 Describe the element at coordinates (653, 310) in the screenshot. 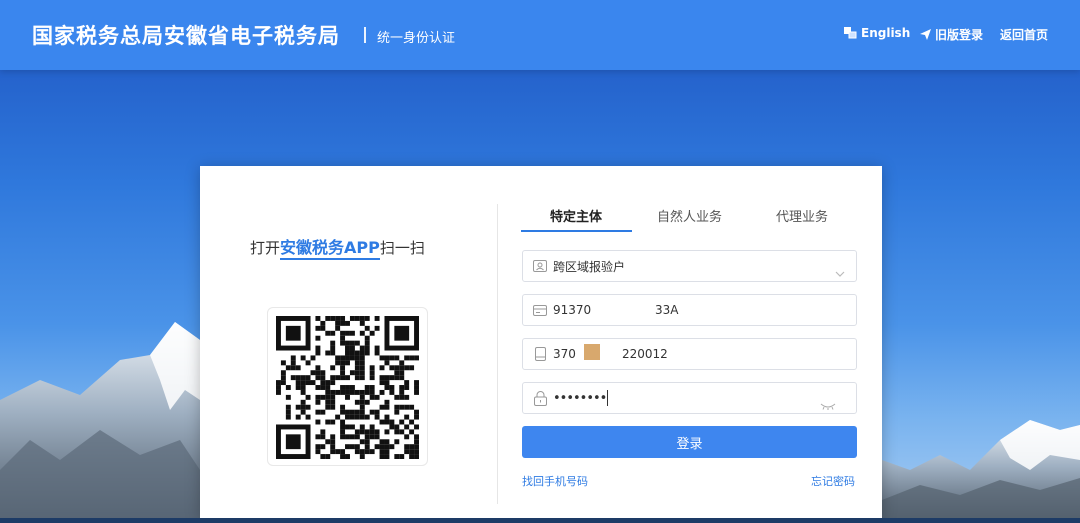

I see `taxpayer-id-value: 91370 33A` at that location.